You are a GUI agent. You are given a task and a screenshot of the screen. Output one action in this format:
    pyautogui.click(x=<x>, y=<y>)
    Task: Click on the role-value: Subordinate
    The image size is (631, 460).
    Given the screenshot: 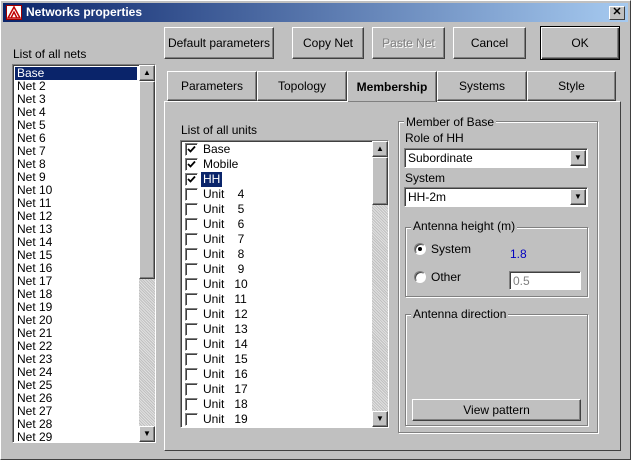 What is the action you would take?
    pyautogui.click(x=440, y=158)
    